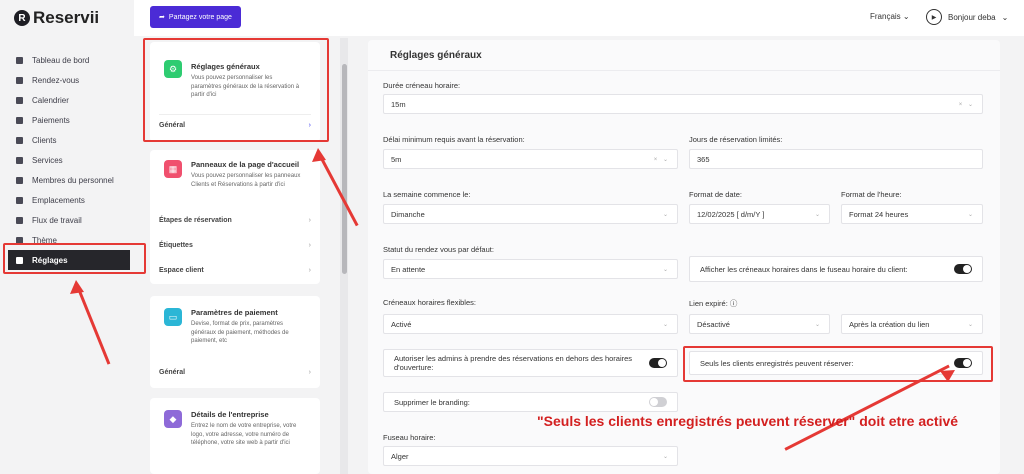 The width and height of the screenshot is (1024, 474). What do you see at coordinates (319, 155) in the screenshot?
I see `arrowhead-1-icon` at bounding box center [319, 155].